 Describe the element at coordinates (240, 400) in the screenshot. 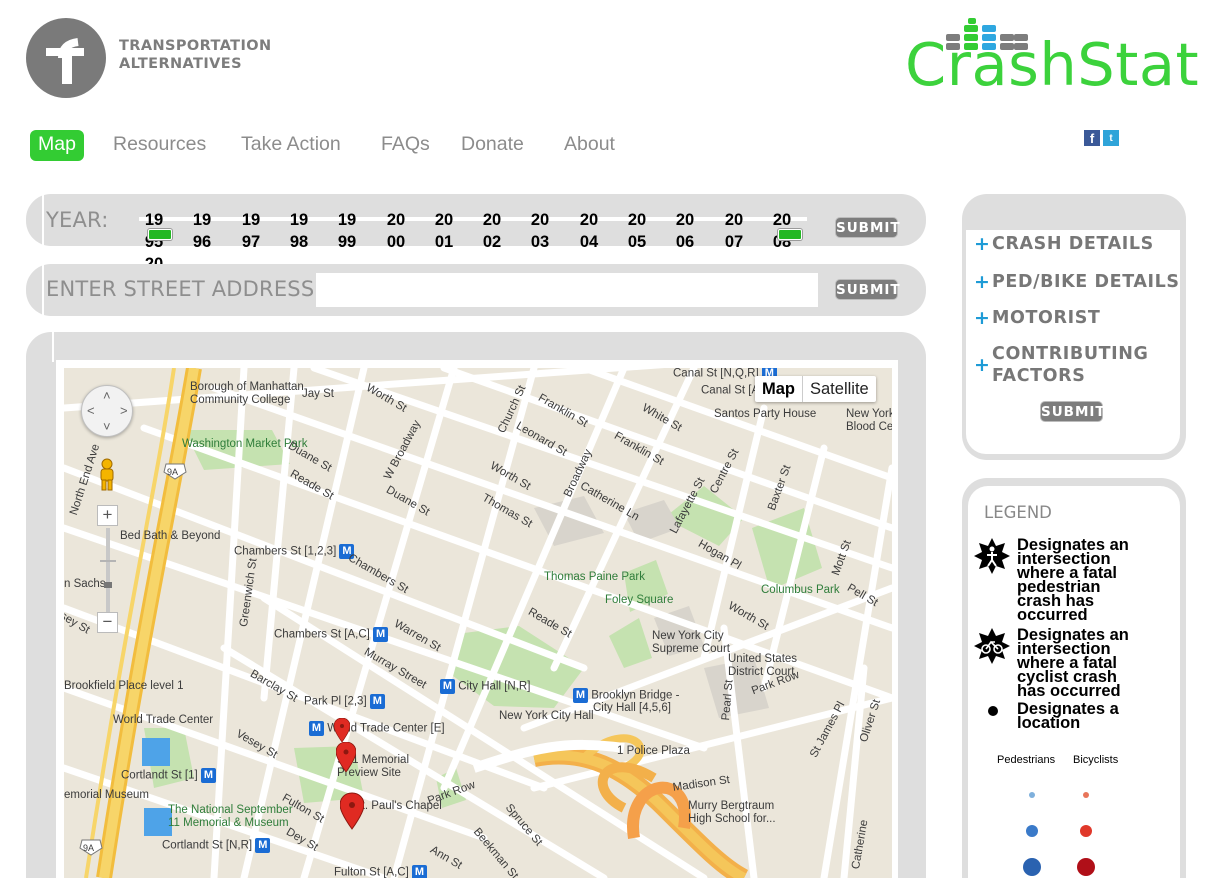

I see `map-label-community-college: Community College` at that location.